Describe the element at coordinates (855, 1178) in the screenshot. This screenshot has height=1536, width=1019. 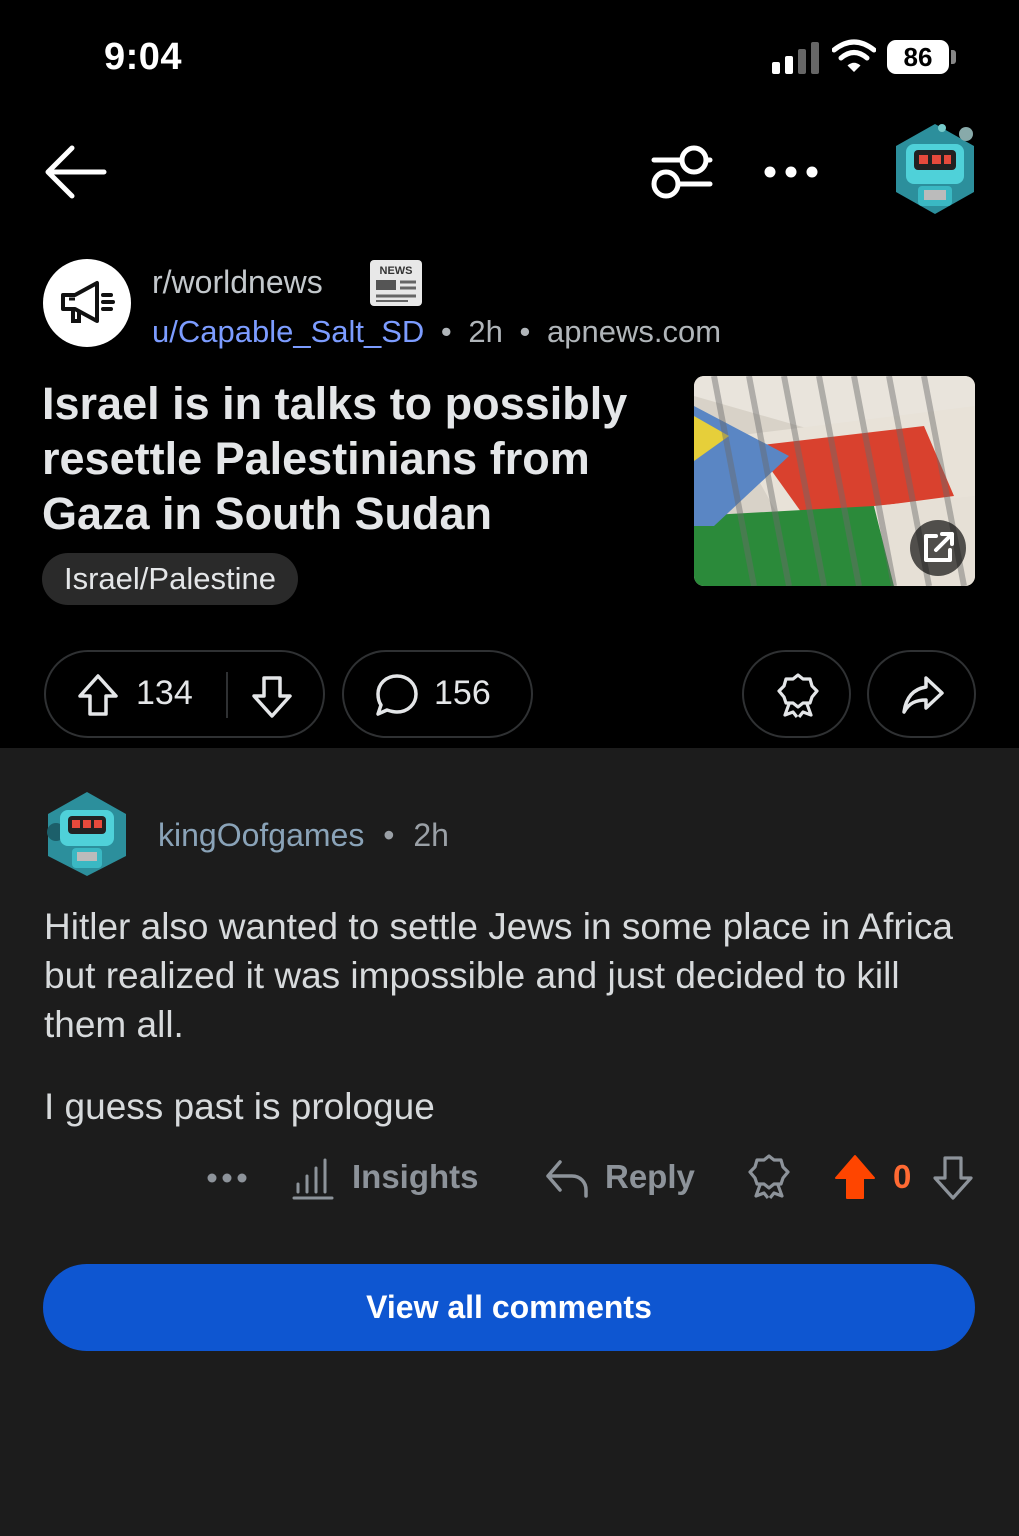
I see `comment-upvote-icon` at that location.